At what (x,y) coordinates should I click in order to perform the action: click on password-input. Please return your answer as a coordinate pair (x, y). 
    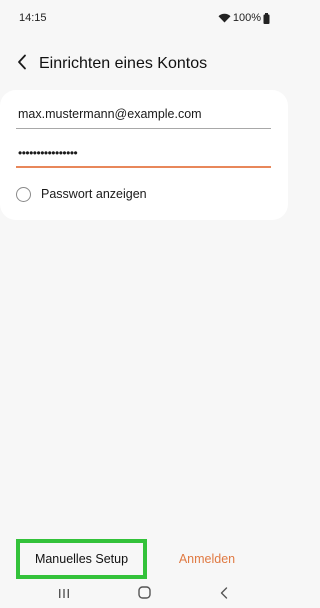
    Looking at the image, I should click on (143, 154).